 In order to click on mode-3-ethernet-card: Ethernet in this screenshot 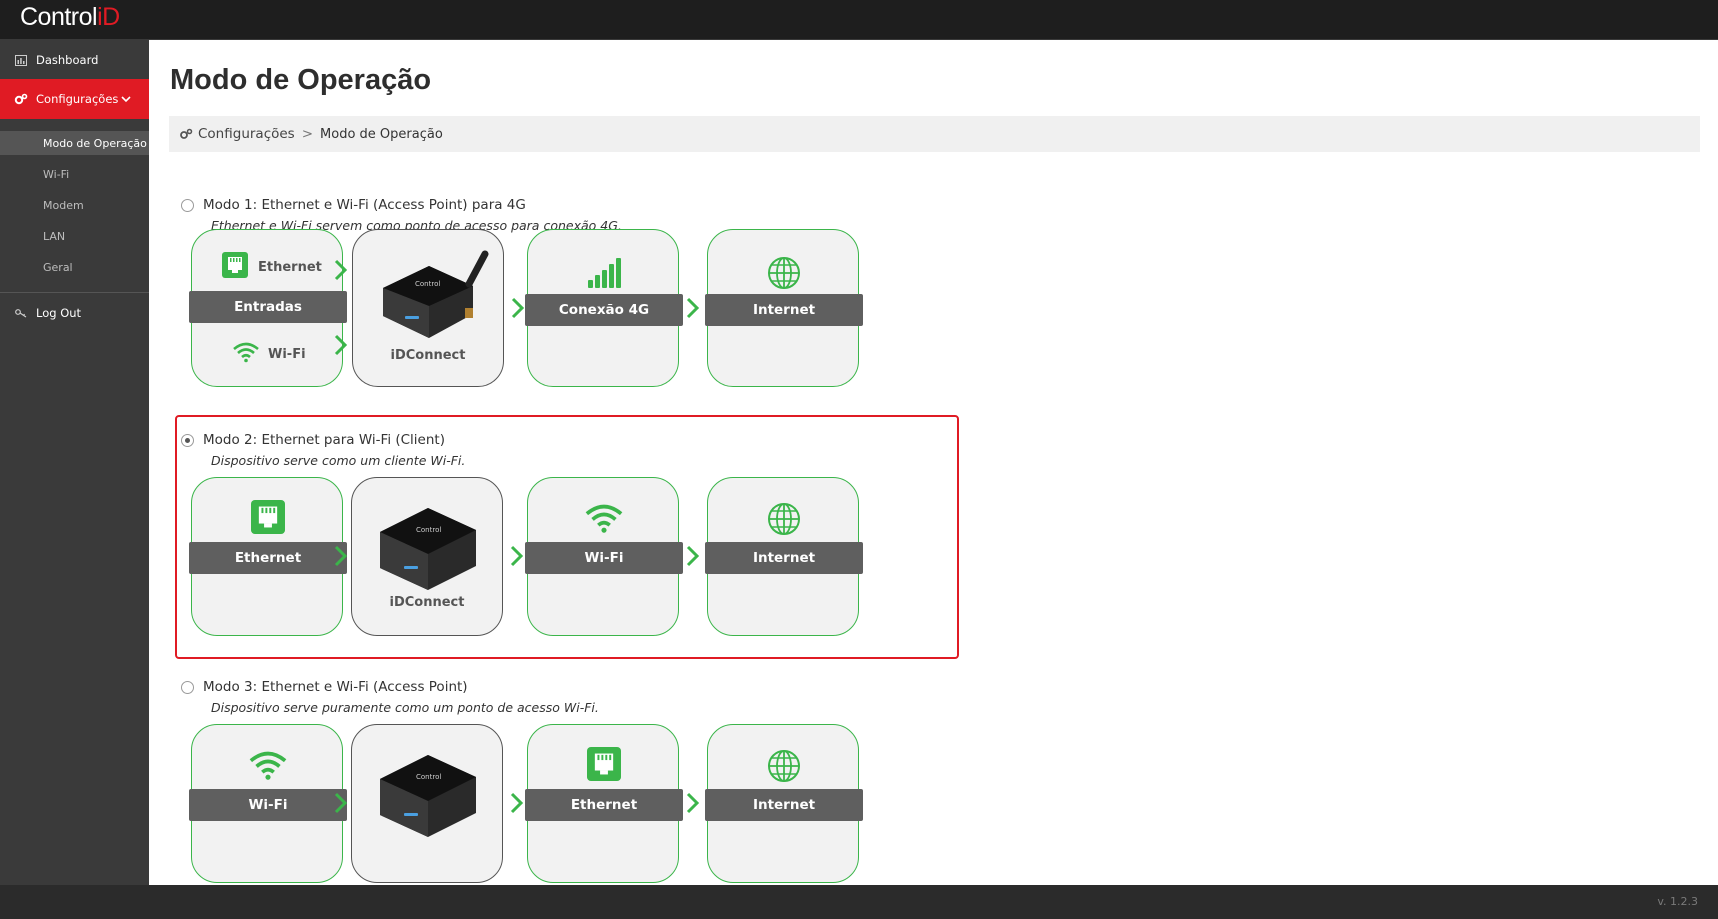, I will do `click(604, 803)`.